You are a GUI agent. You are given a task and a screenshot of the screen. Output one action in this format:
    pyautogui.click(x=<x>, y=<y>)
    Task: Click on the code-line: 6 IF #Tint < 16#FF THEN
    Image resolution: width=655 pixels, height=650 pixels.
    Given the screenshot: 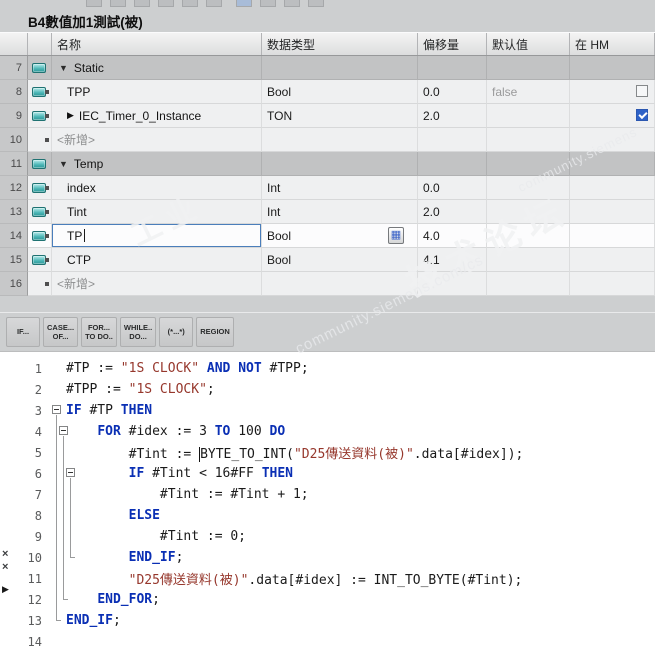 What is the action you would take?
    pyautogui.click(x=327, y=473)
    